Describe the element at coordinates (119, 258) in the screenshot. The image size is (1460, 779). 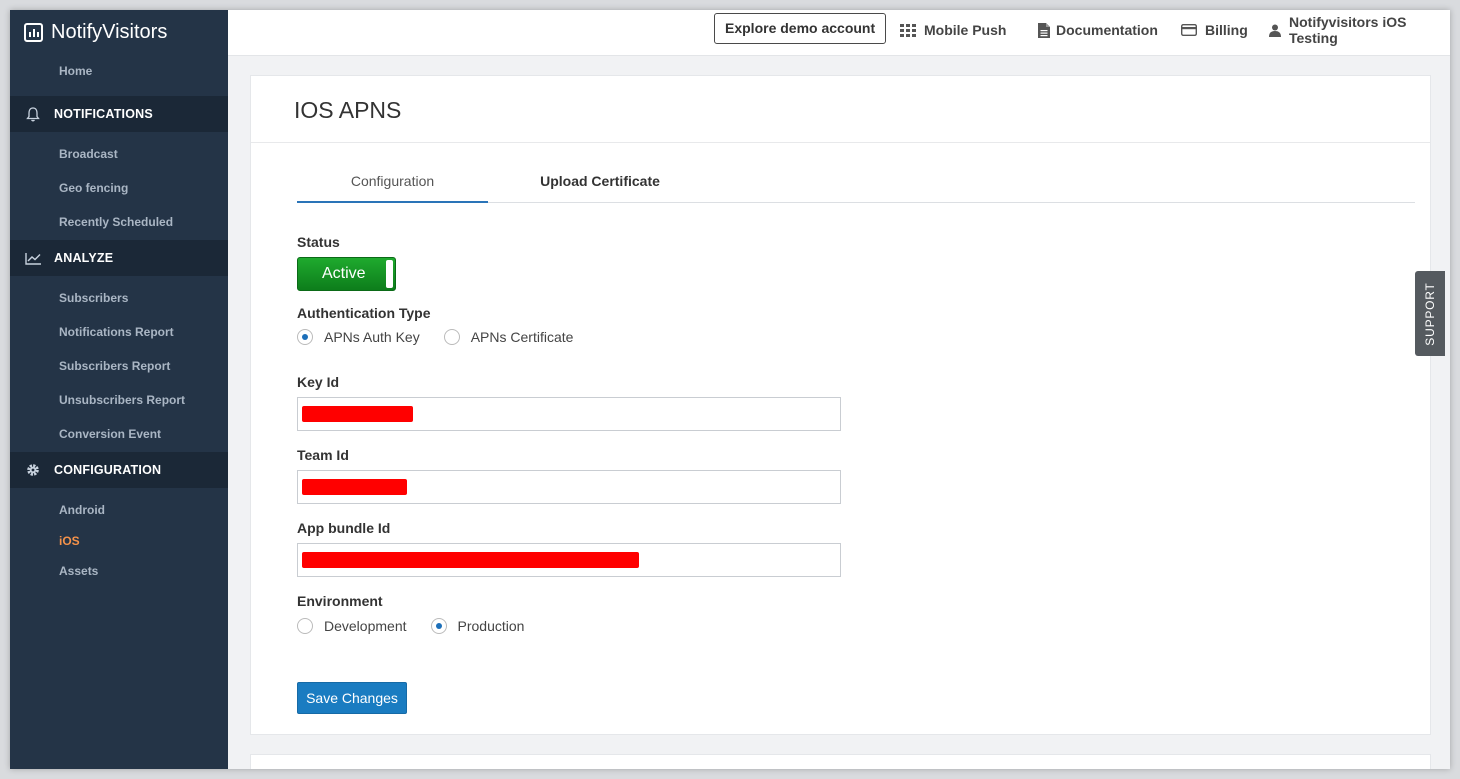
I see `sidebar-section-analyze: ANALYZE` at that location.